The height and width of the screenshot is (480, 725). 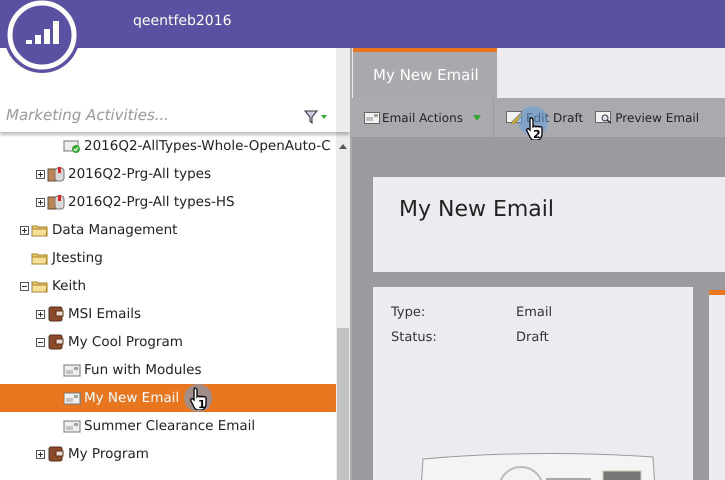 I want to click on tree-item: 2016Q2-Prg-All types, so click(x=168, y=174).